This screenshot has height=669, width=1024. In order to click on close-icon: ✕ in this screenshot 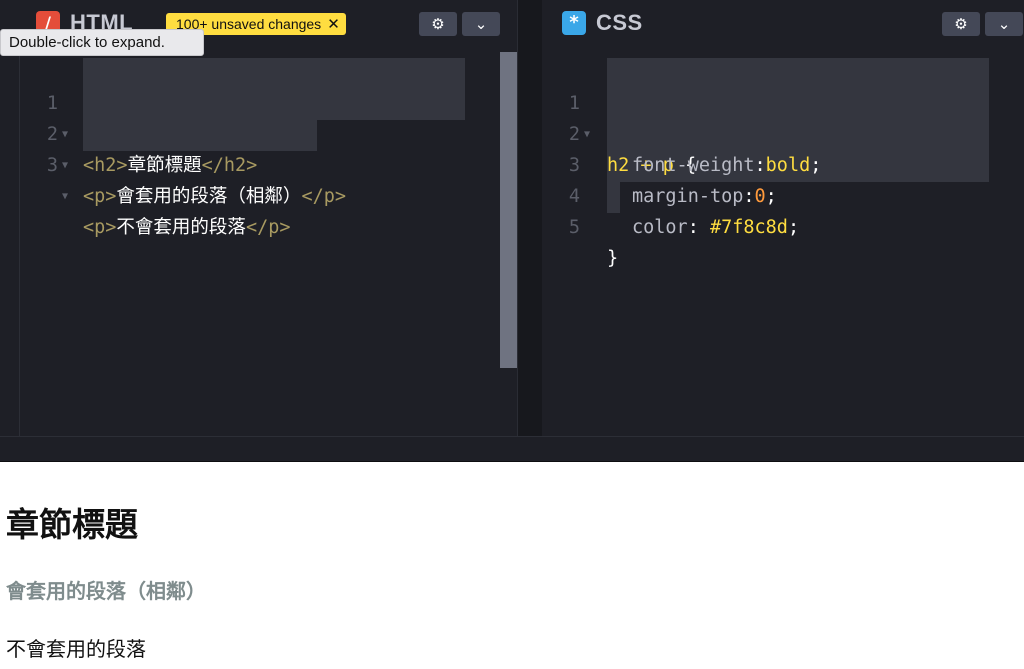, I will do `click(333, 24)`.